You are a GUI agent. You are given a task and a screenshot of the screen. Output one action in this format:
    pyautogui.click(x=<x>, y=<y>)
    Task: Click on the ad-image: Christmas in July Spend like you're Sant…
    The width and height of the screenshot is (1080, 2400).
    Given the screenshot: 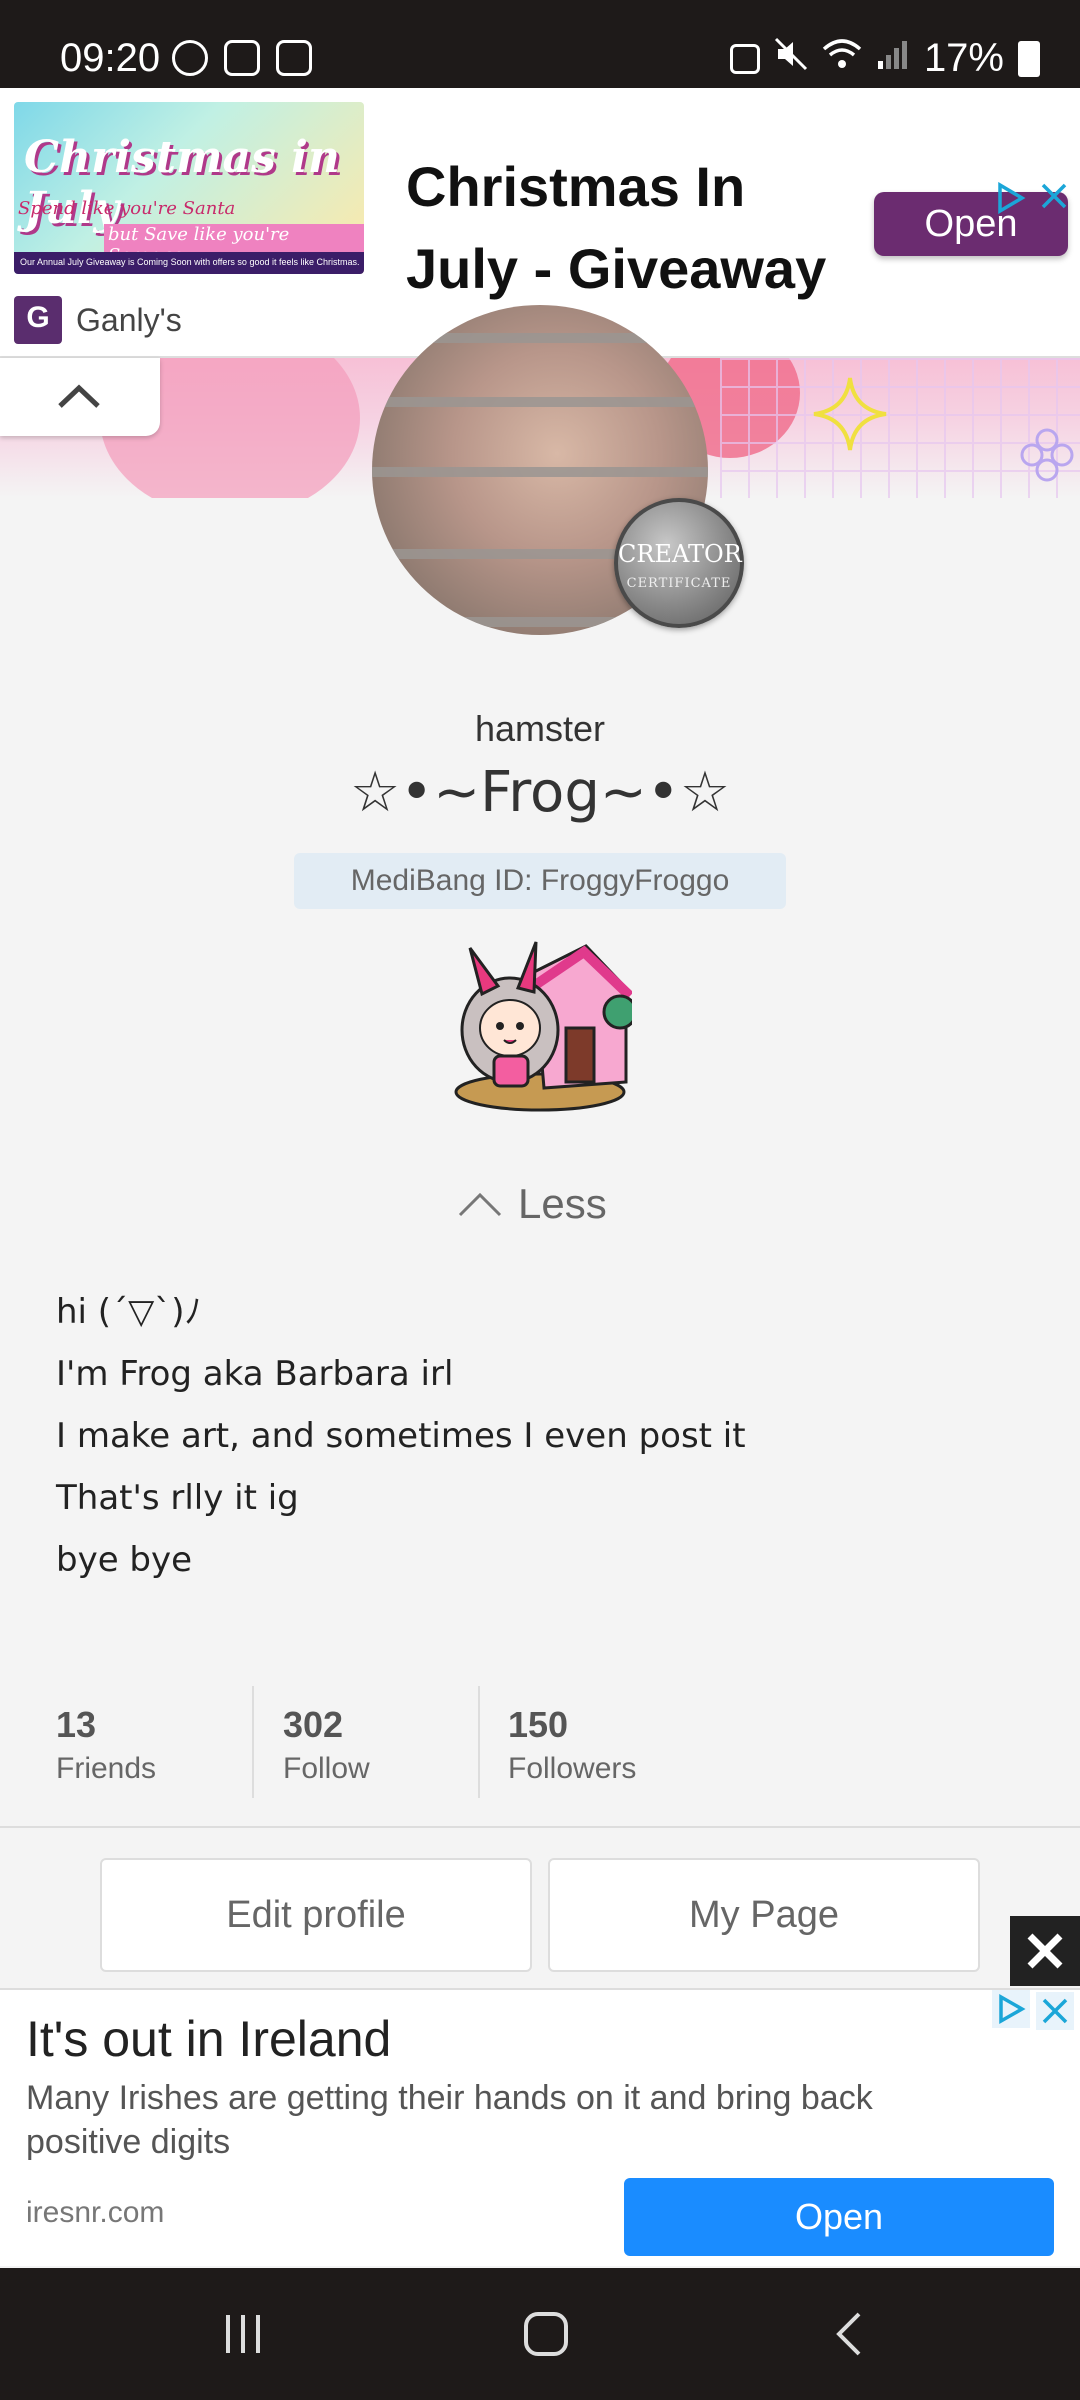 What is the action you would take?
    pyautogui.click(x=189, y=188)
    